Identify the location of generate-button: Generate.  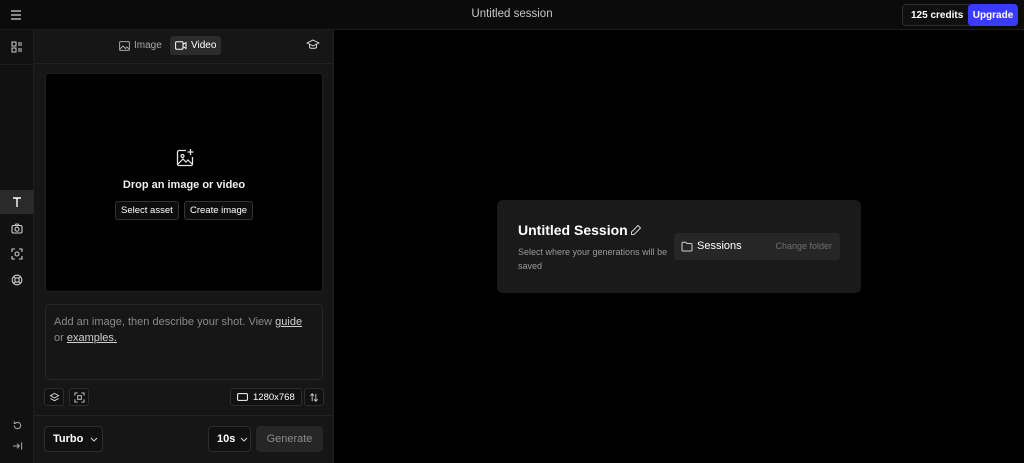
(289, 439).